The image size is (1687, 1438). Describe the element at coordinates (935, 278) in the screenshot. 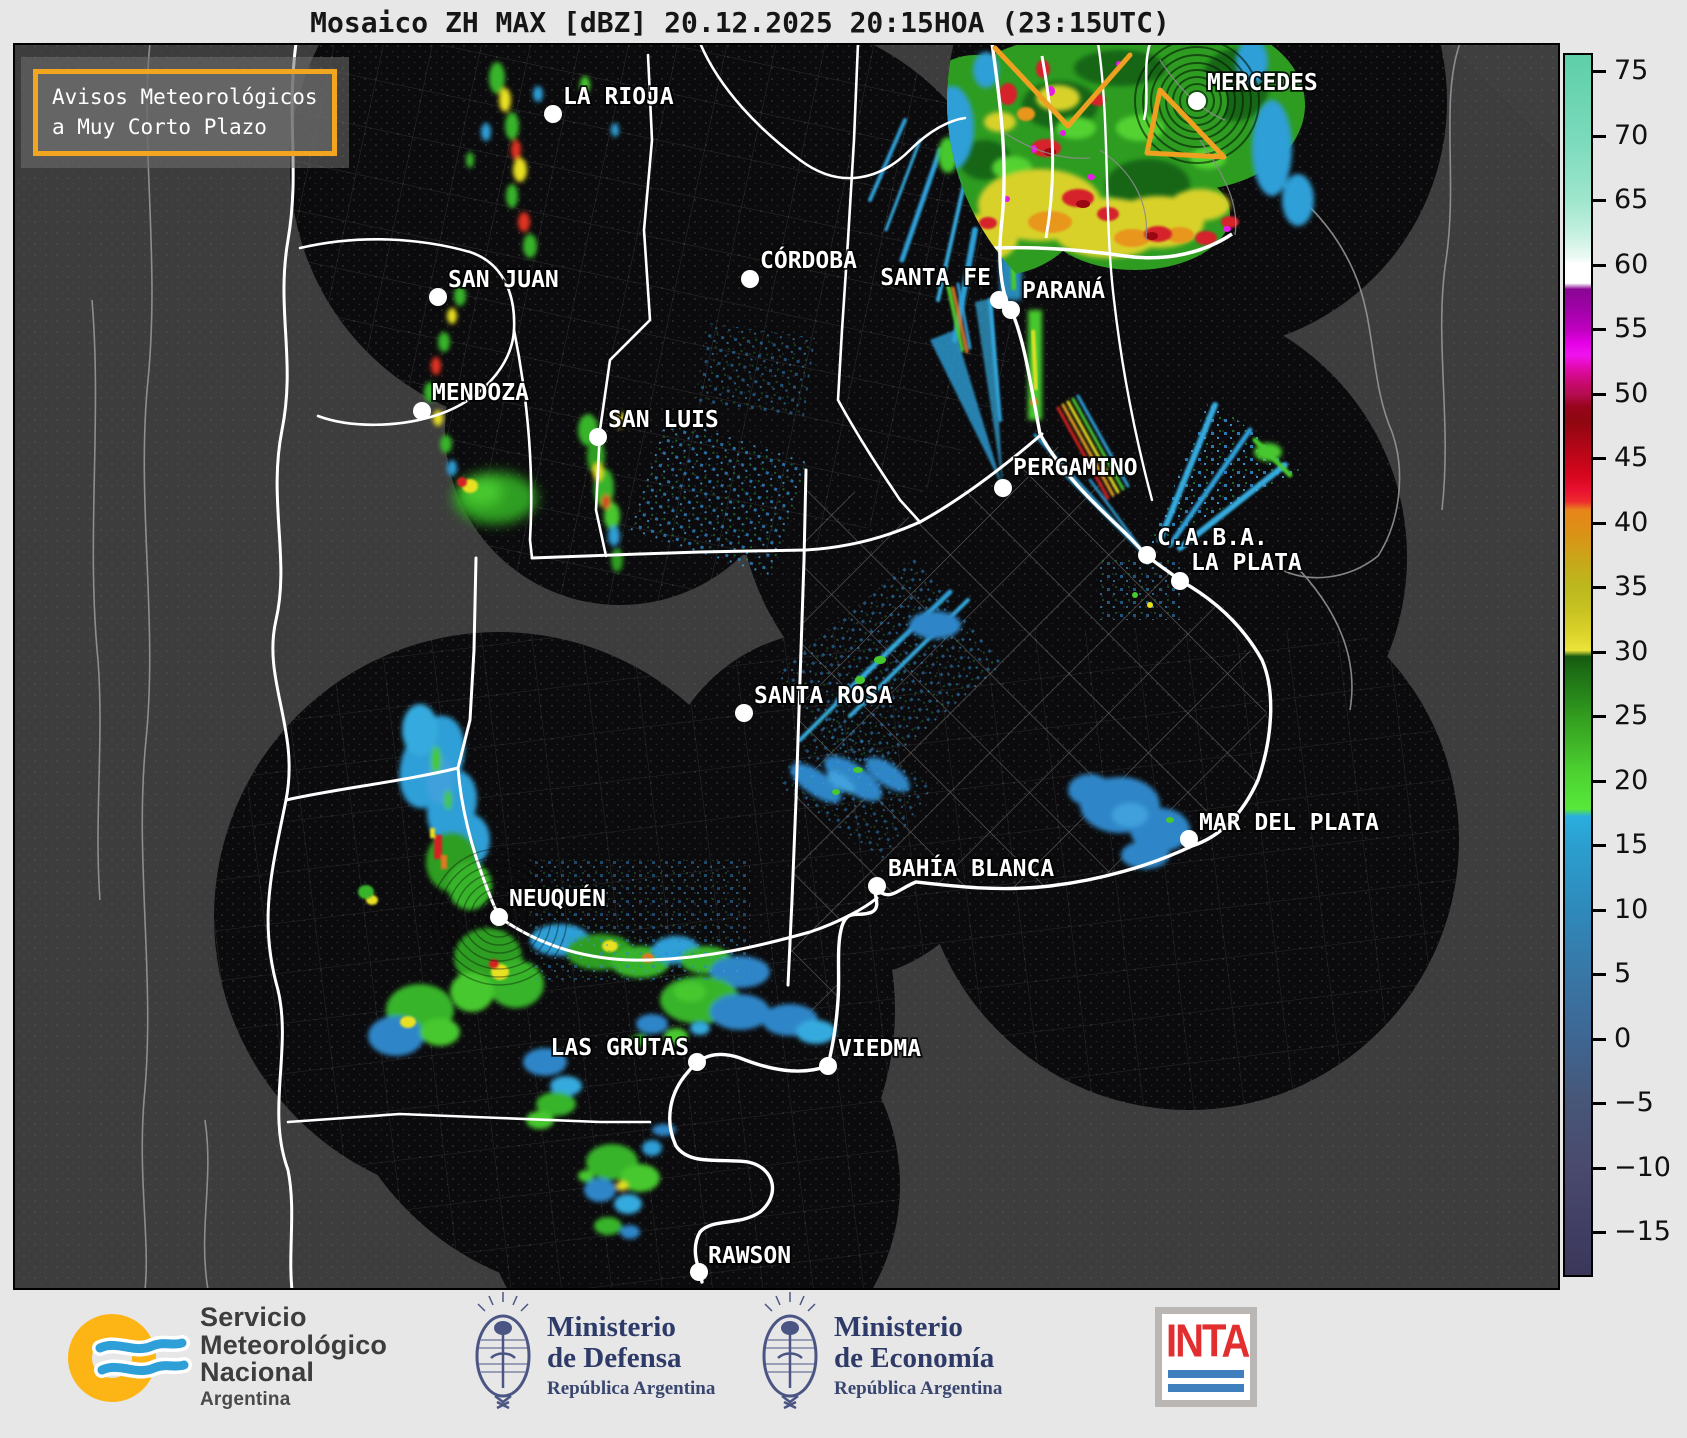

I see `city-label: SANTA FE` at that location.